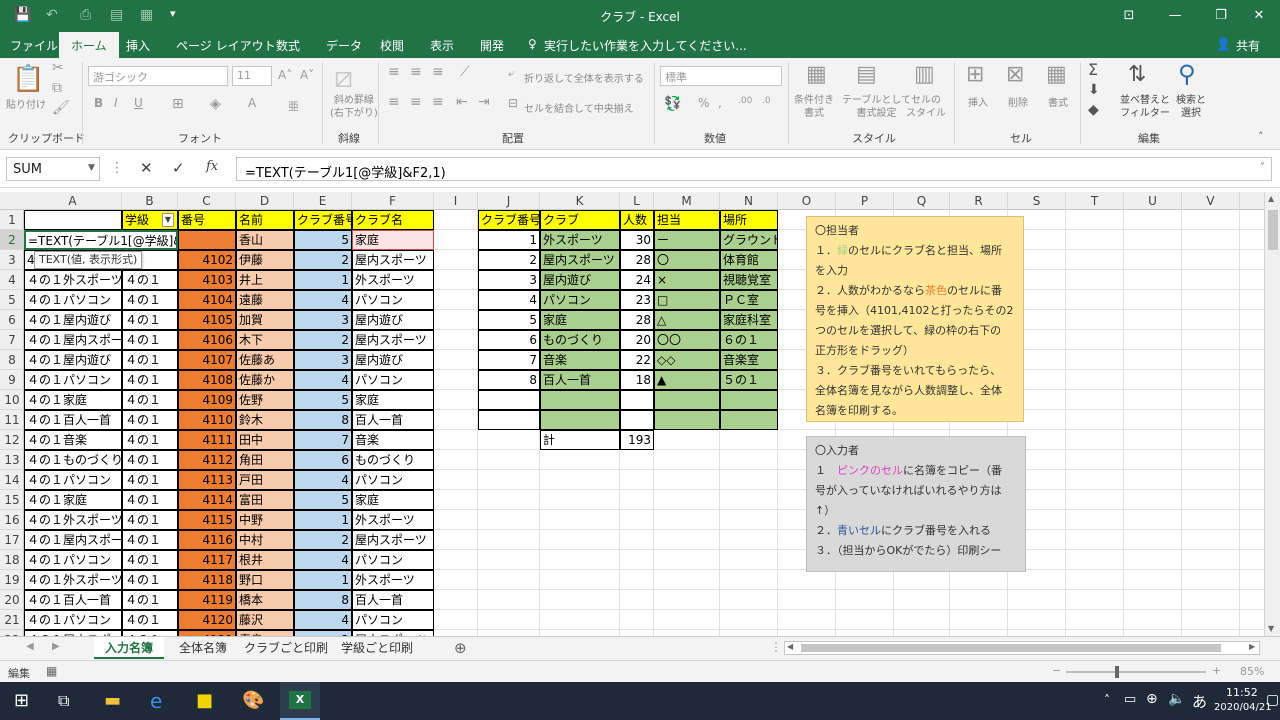 The width and height of the screenshot is (1280, 720). What do you see at coordinates (393, 360) in the screenshot?
I see `cell-f8: 屋内遊び` at bounding box center [393, 360].